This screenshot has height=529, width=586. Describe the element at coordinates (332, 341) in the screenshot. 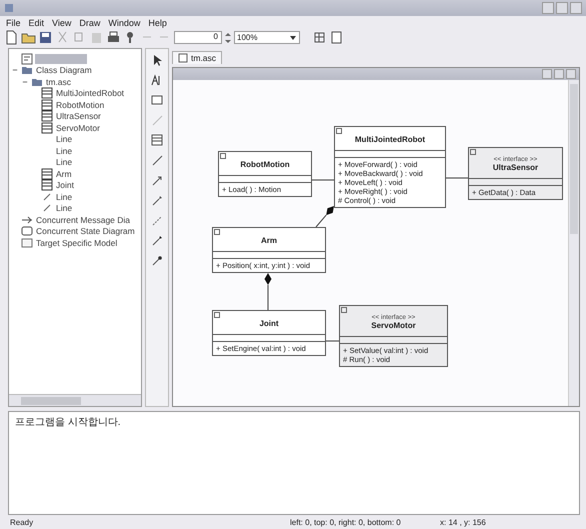

I see `association-line` at that location.